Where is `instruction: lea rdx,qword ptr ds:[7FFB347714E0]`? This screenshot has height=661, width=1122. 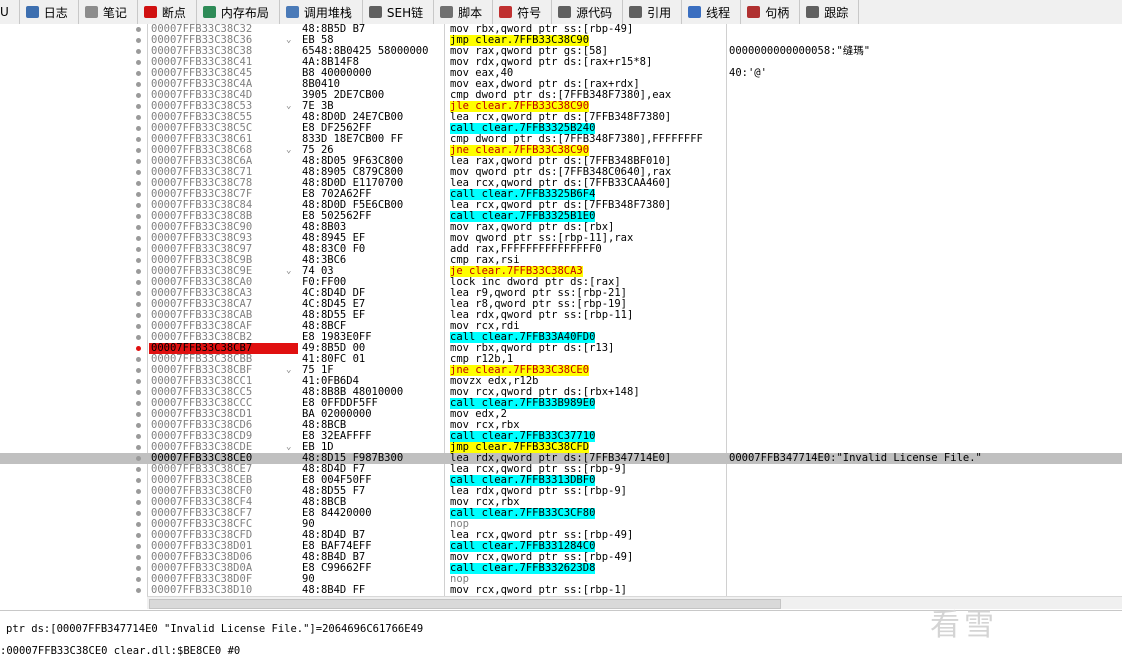
instruction: lea rdx,qword ptr ds:[7FFB347714E0] is located at coordinates (561, 458).